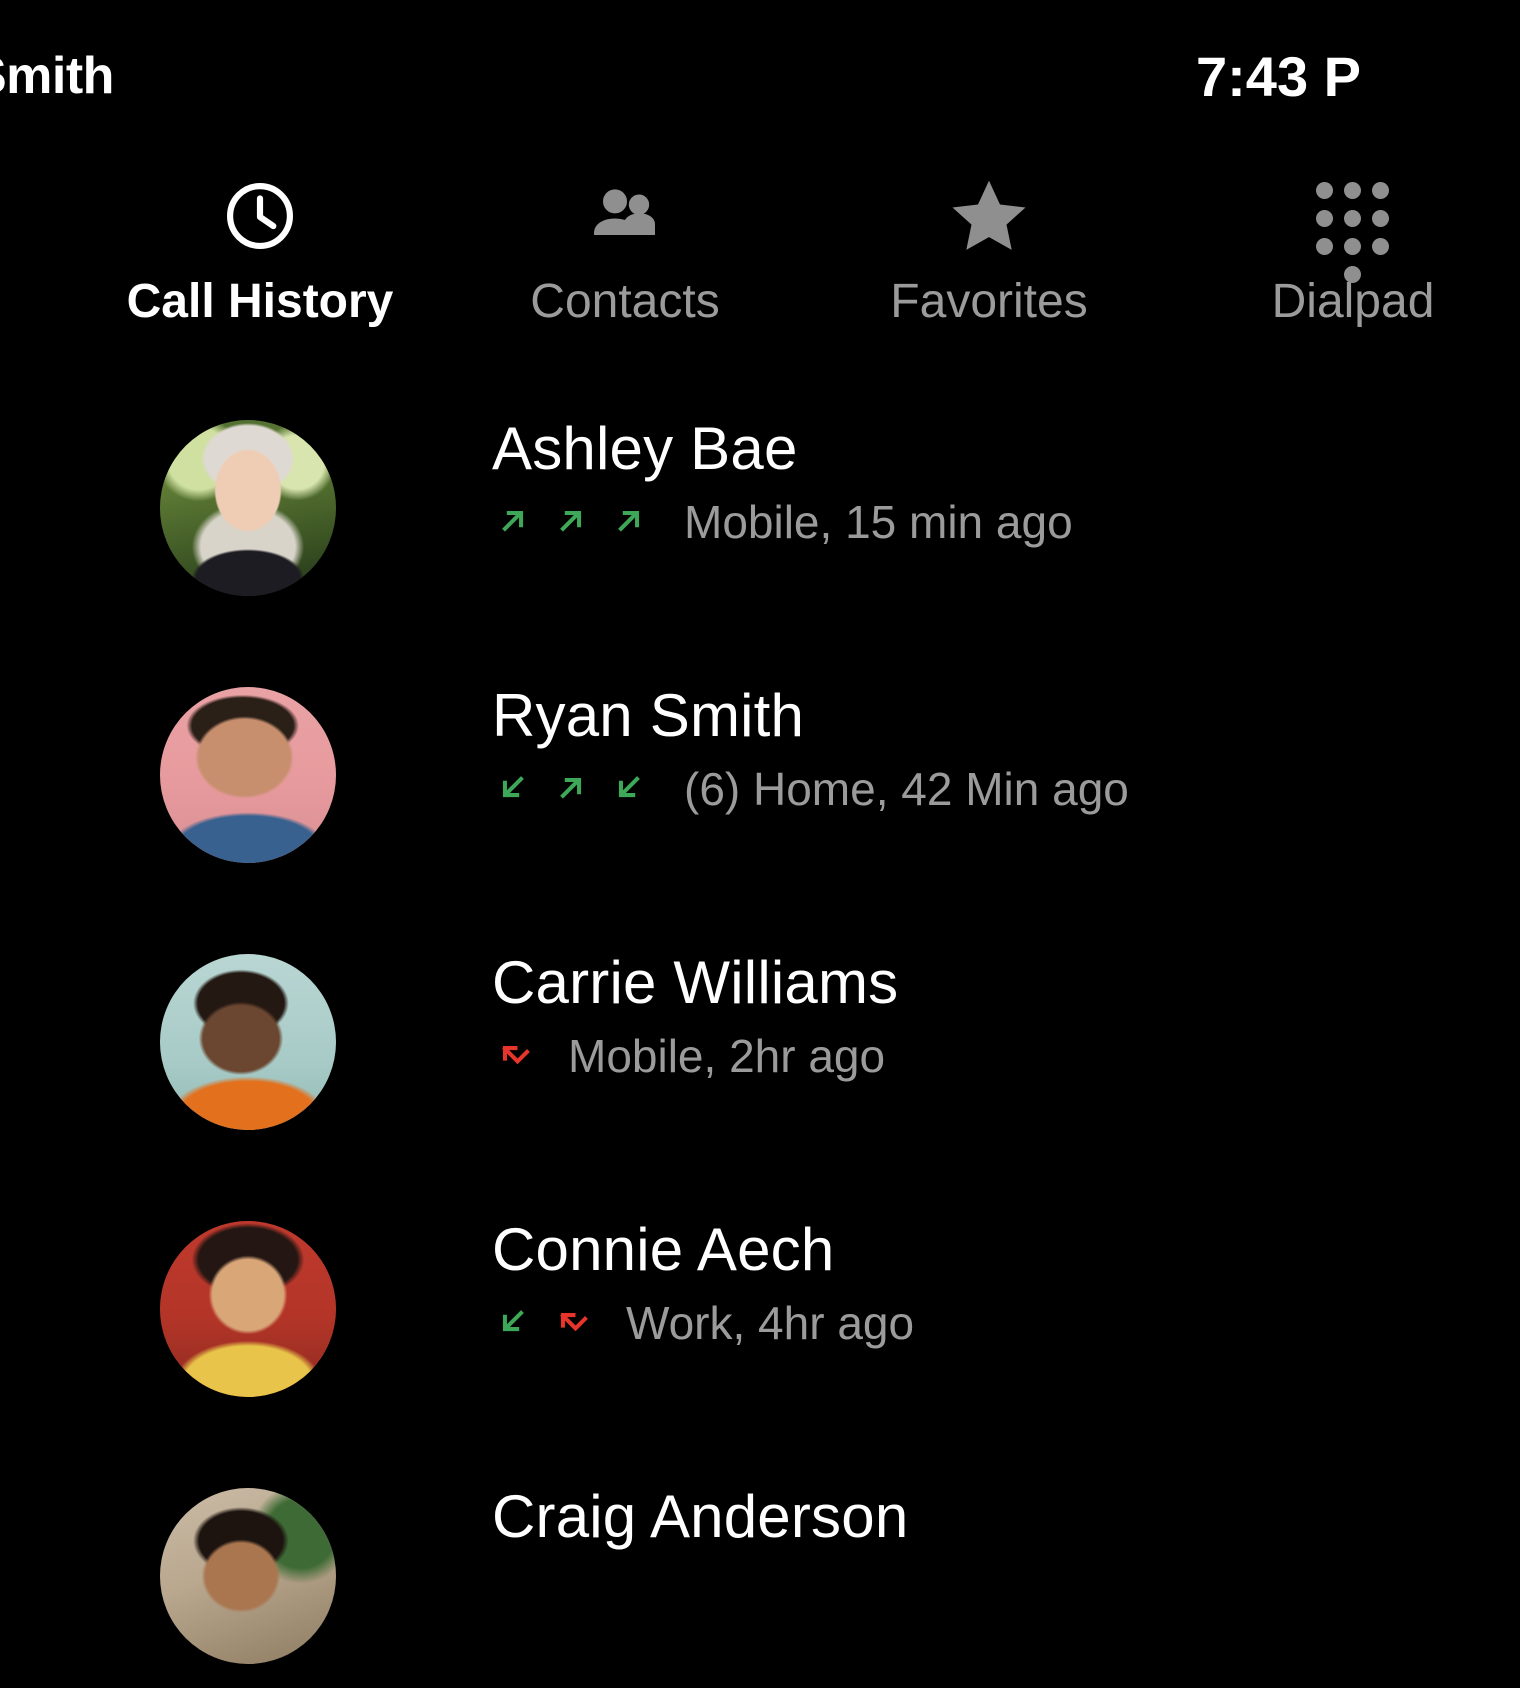  What do you see at coordinates (645, 448) in the screenshot?
I see `contact-name: Ashley Bae` at bounding box center [645, 448].